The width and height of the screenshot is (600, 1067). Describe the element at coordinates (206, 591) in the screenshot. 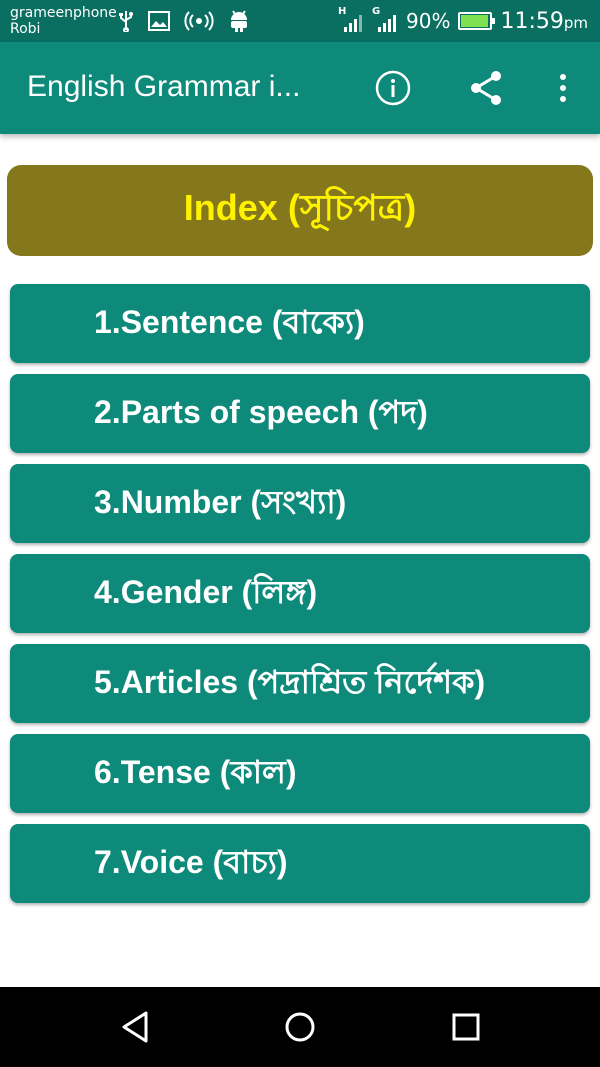

I see `chapter-label: 4.Gender (লিঙ্গ)` at that location.